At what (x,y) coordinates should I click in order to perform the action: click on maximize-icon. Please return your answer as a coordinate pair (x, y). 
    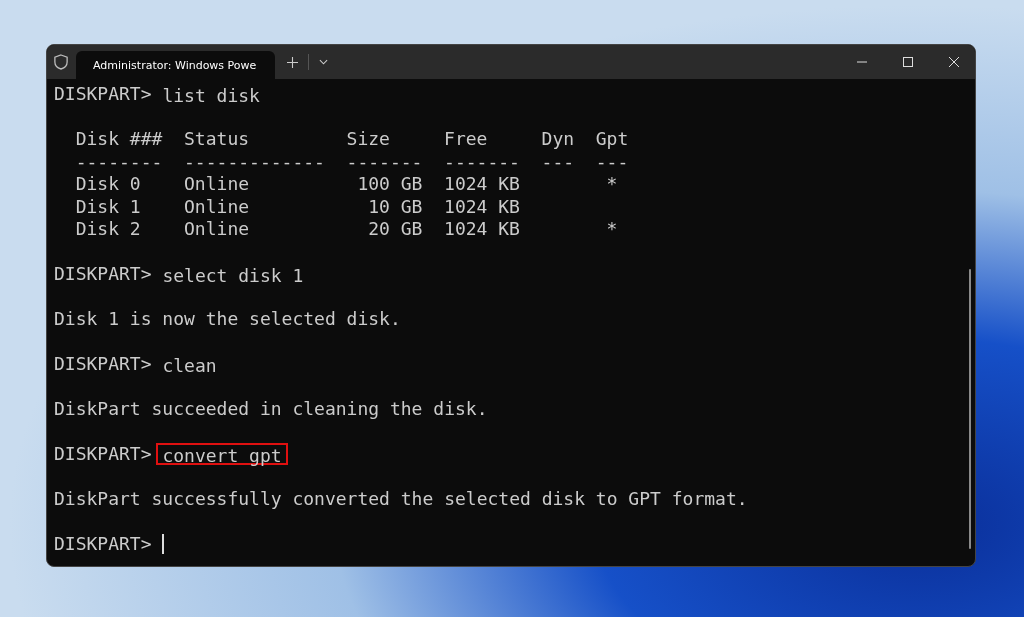
    Looking at the image, I should click on (908, 62).